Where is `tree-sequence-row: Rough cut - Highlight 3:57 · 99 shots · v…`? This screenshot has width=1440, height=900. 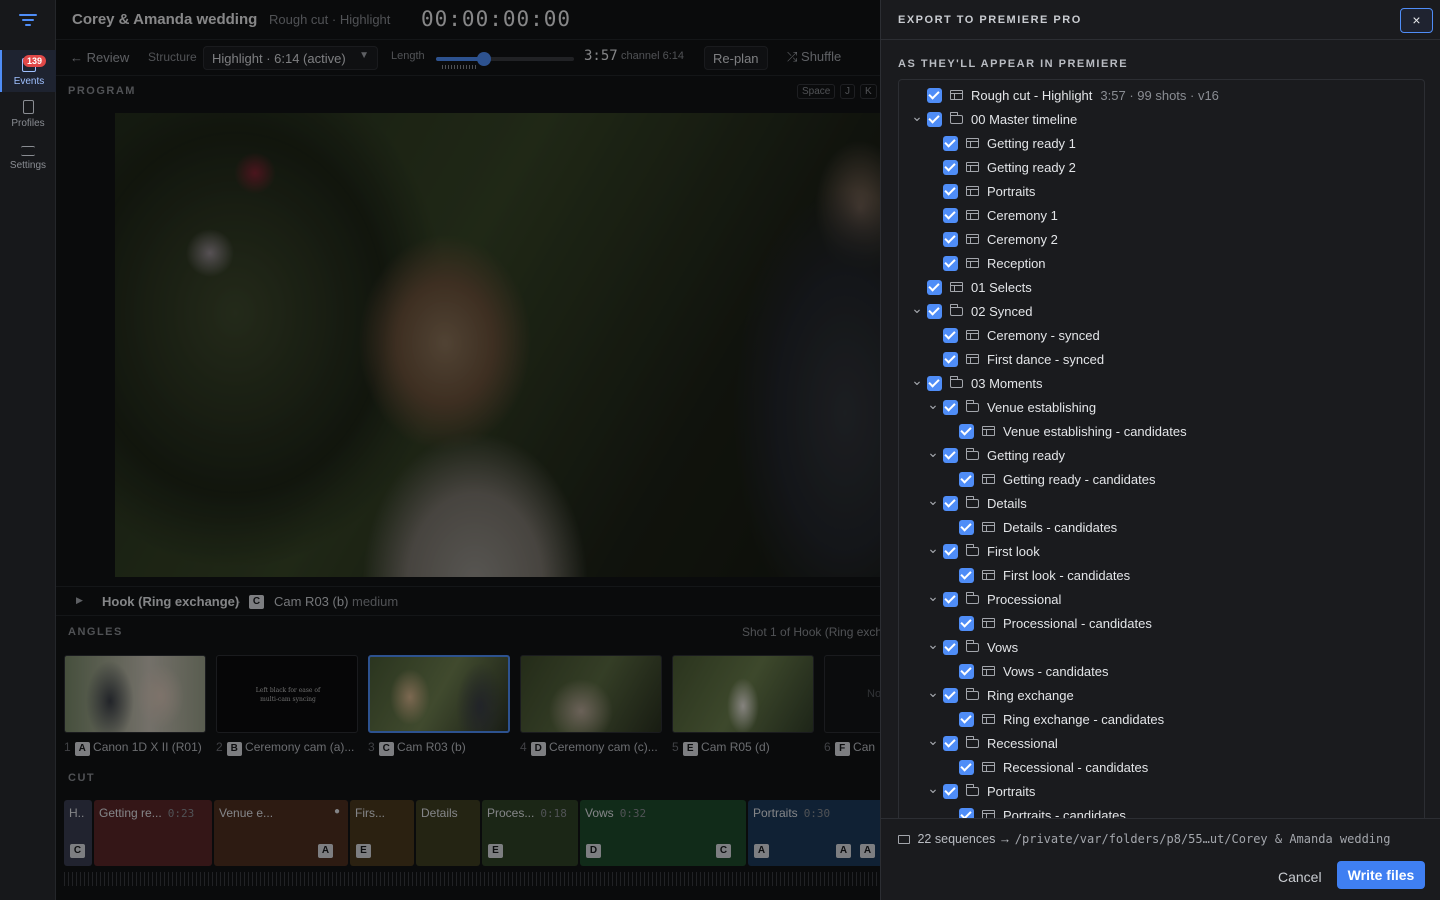
tree-sequence-row: Rough cut - Highlight 3:57 · 99 shots · v… is located at coordinates (1161, 96).